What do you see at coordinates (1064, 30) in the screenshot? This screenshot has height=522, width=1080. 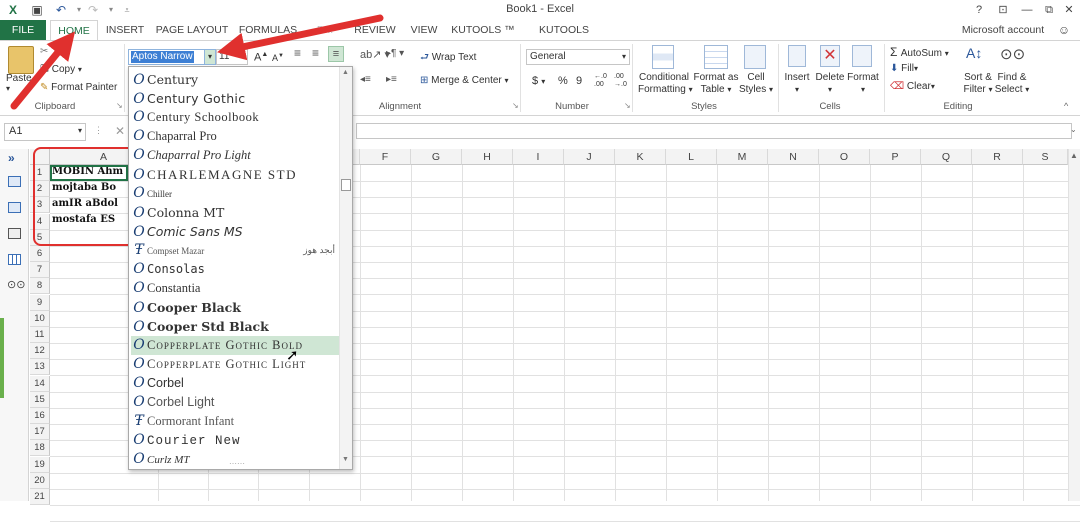 I see `user-avatar-icon: ☺` at bounding box center [1064, 30].